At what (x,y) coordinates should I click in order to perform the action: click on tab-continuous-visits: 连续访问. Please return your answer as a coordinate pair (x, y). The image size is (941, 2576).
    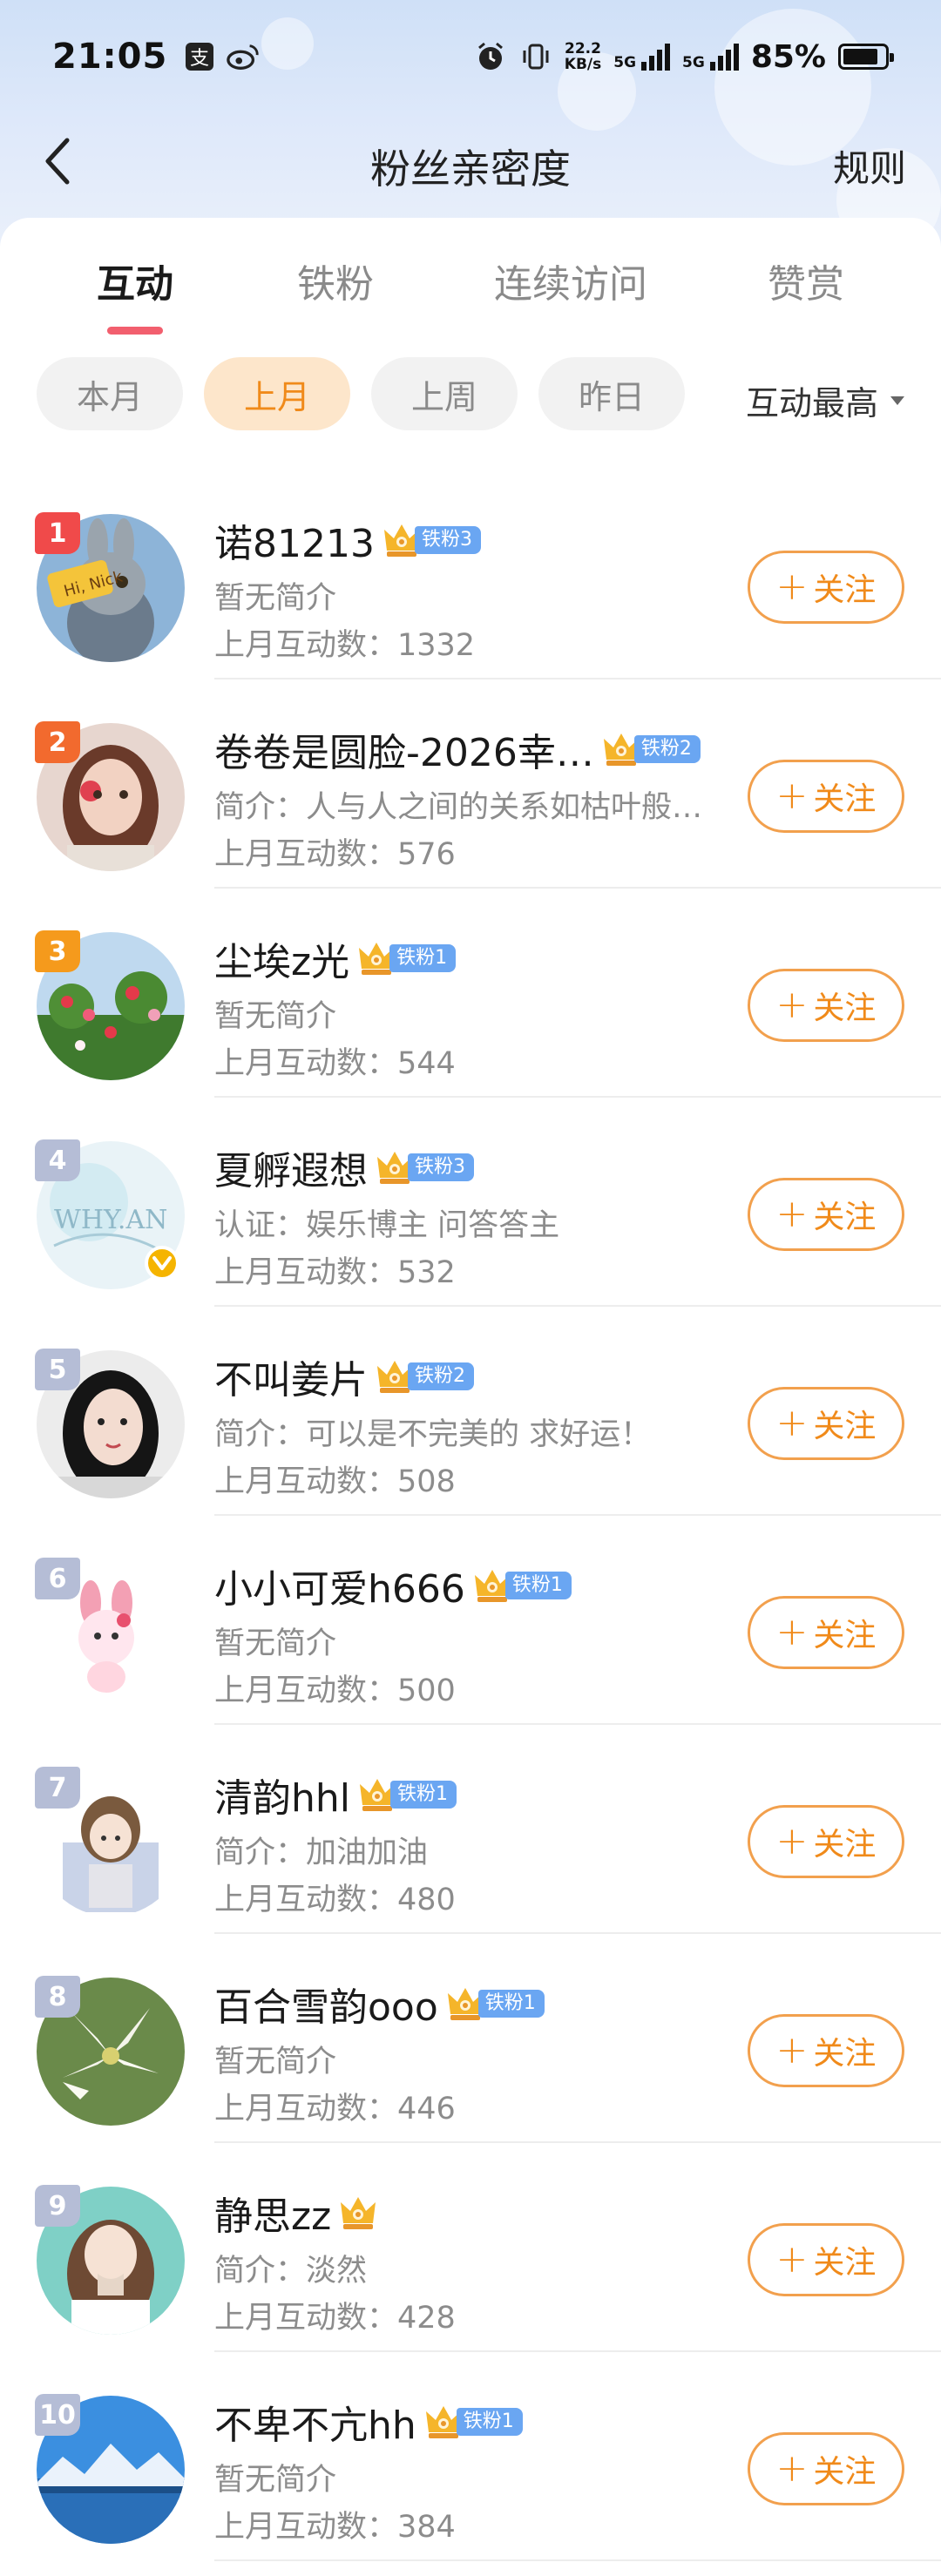
    Looking at the image, I should click on (570, 292).